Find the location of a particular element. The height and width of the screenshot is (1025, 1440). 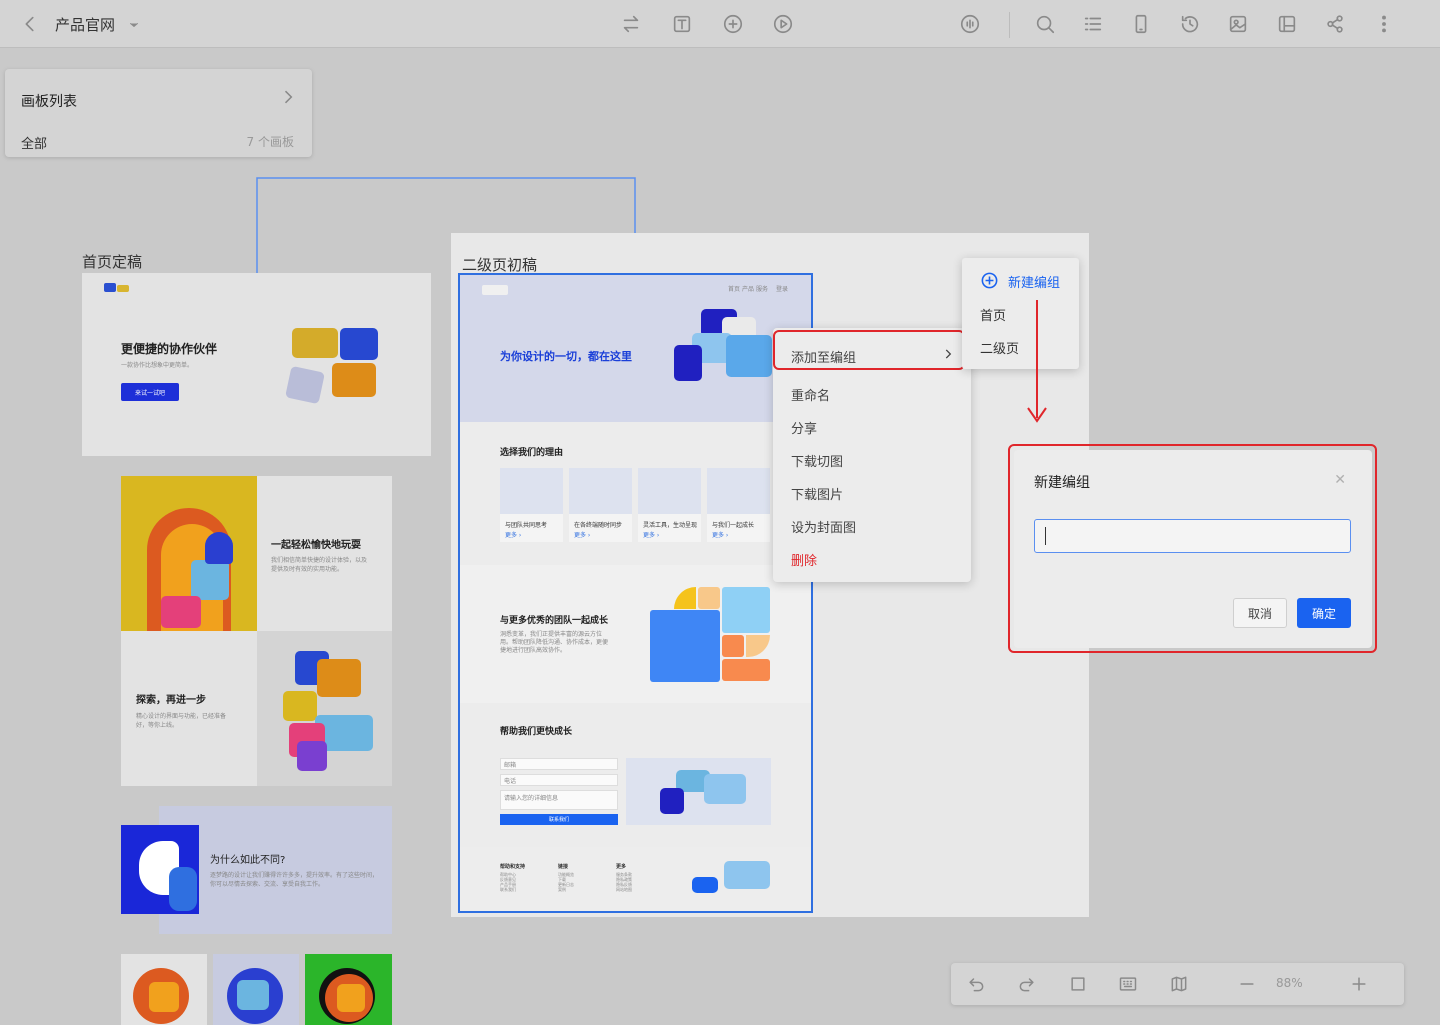

new-group-dialog: 新建编组 ✕ 取消 确定 is located at coordinates (1193, 549).